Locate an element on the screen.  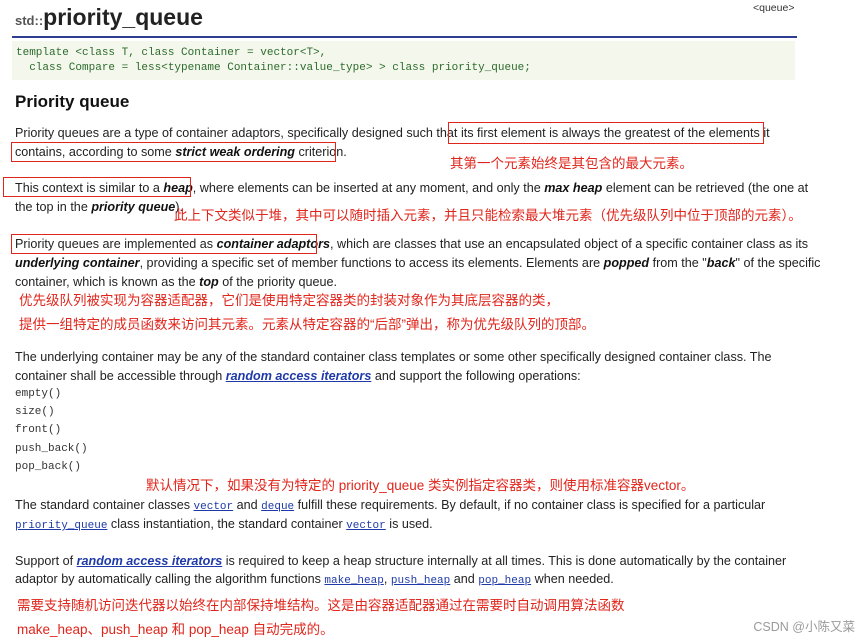
p3-term-back: back is located at coordinates (721, 263).